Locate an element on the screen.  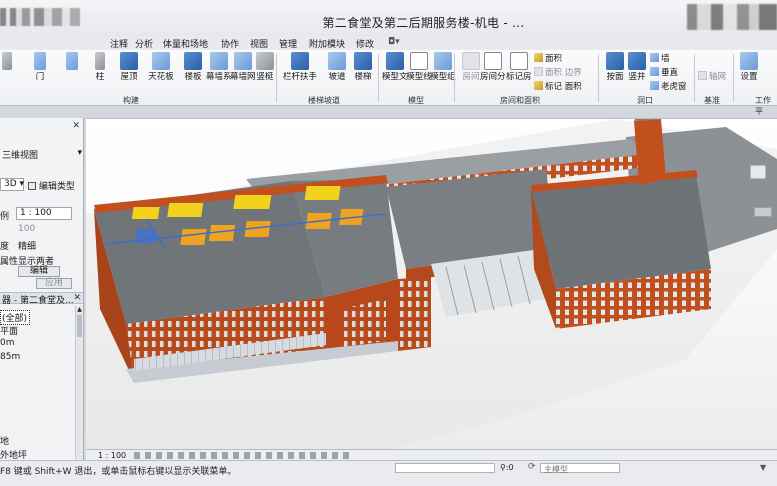
wall-button is located at coordinates (7, 72).